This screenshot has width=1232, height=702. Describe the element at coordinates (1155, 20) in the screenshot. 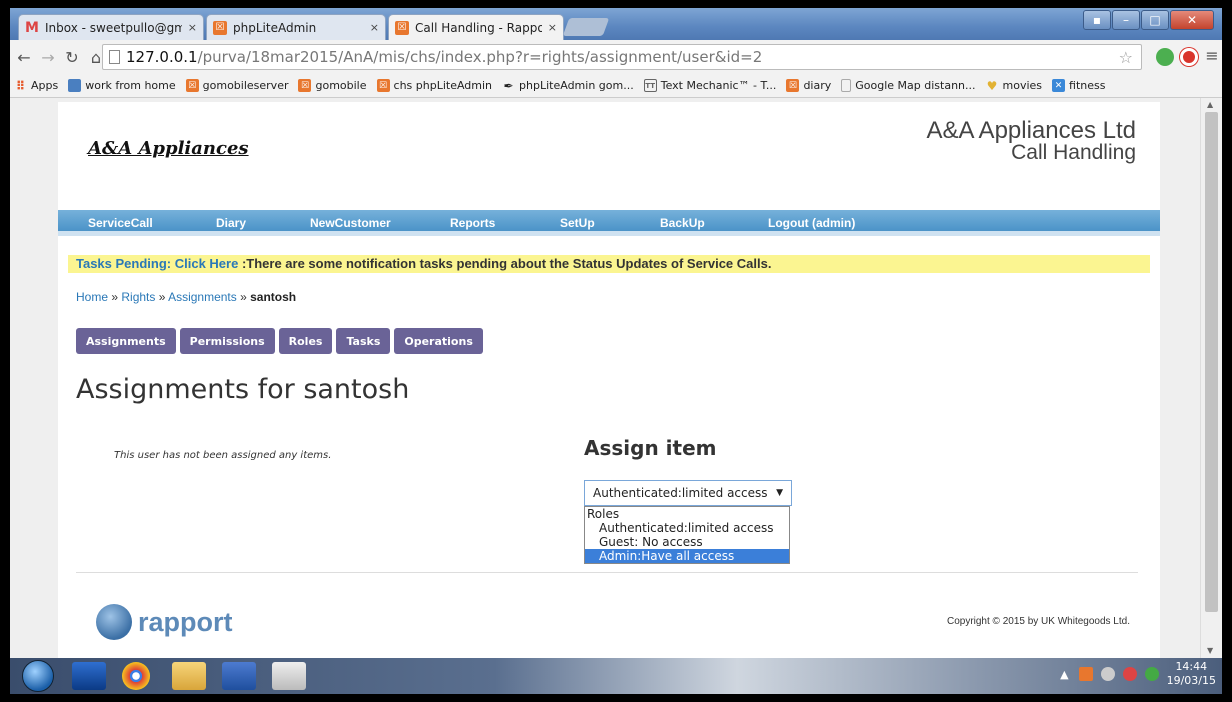

I see `maximize-button: □` at that location.